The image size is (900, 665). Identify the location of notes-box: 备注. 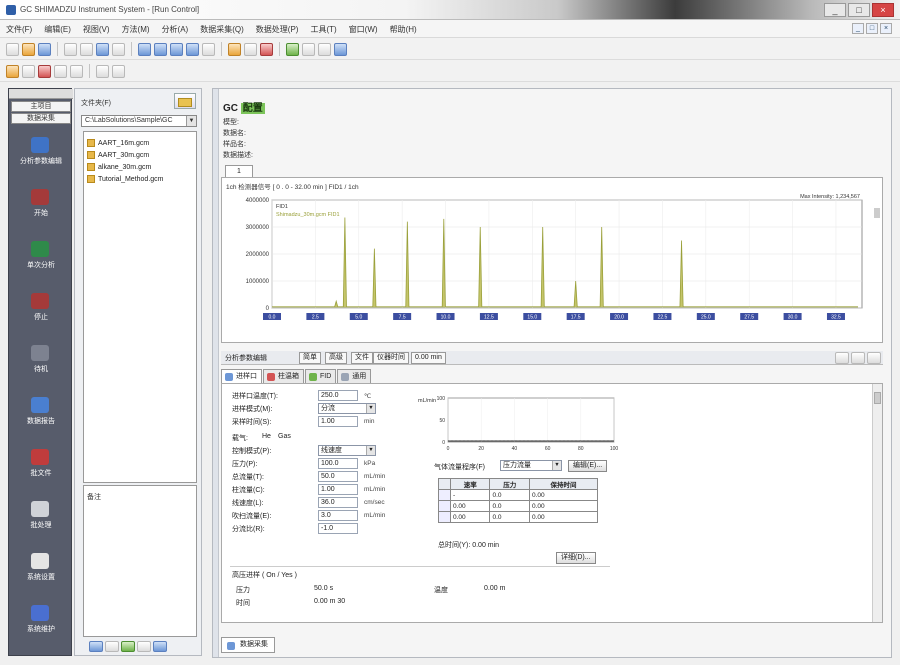
(140, 561).